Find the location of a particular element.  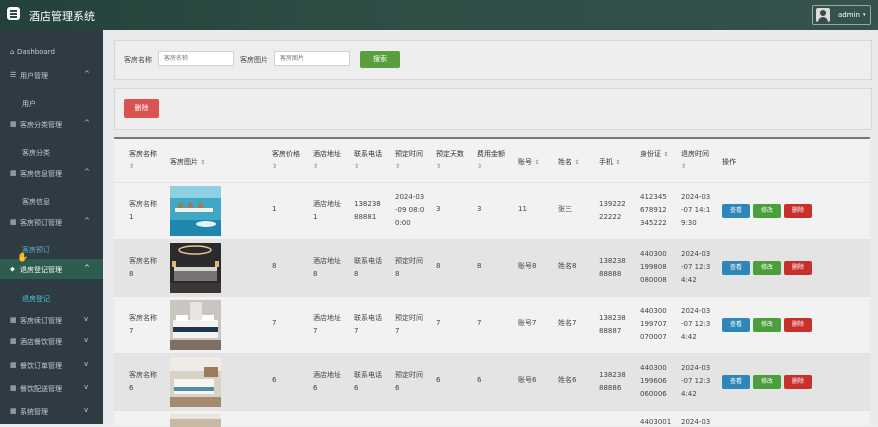

user-menu: admin ▾ is located at coordinates (841, 15).